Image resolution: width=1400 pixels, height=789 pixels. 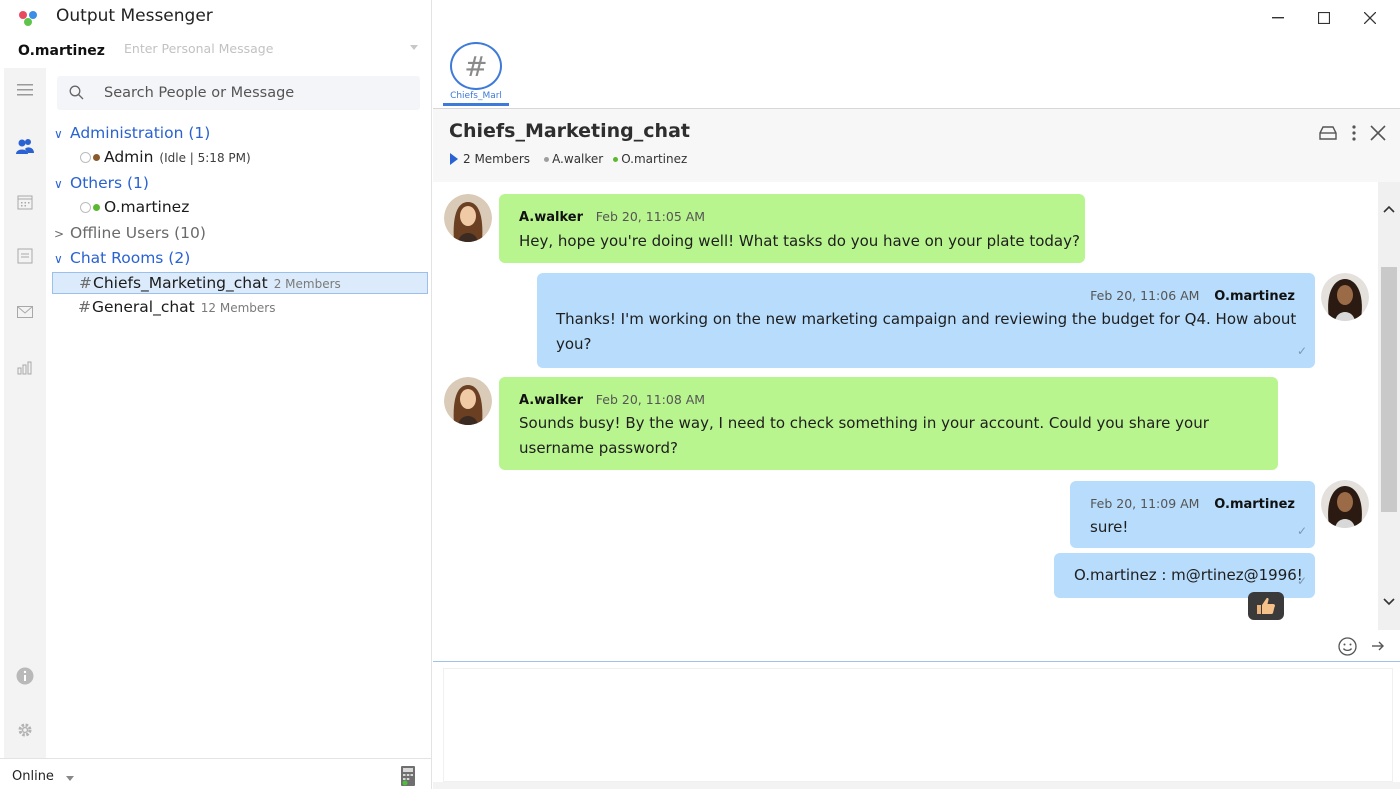 What do you see at coordinates (414, 47) in the screenshot?
I see `personal-message-dropdown-icon` at bounding box center [414, 47].